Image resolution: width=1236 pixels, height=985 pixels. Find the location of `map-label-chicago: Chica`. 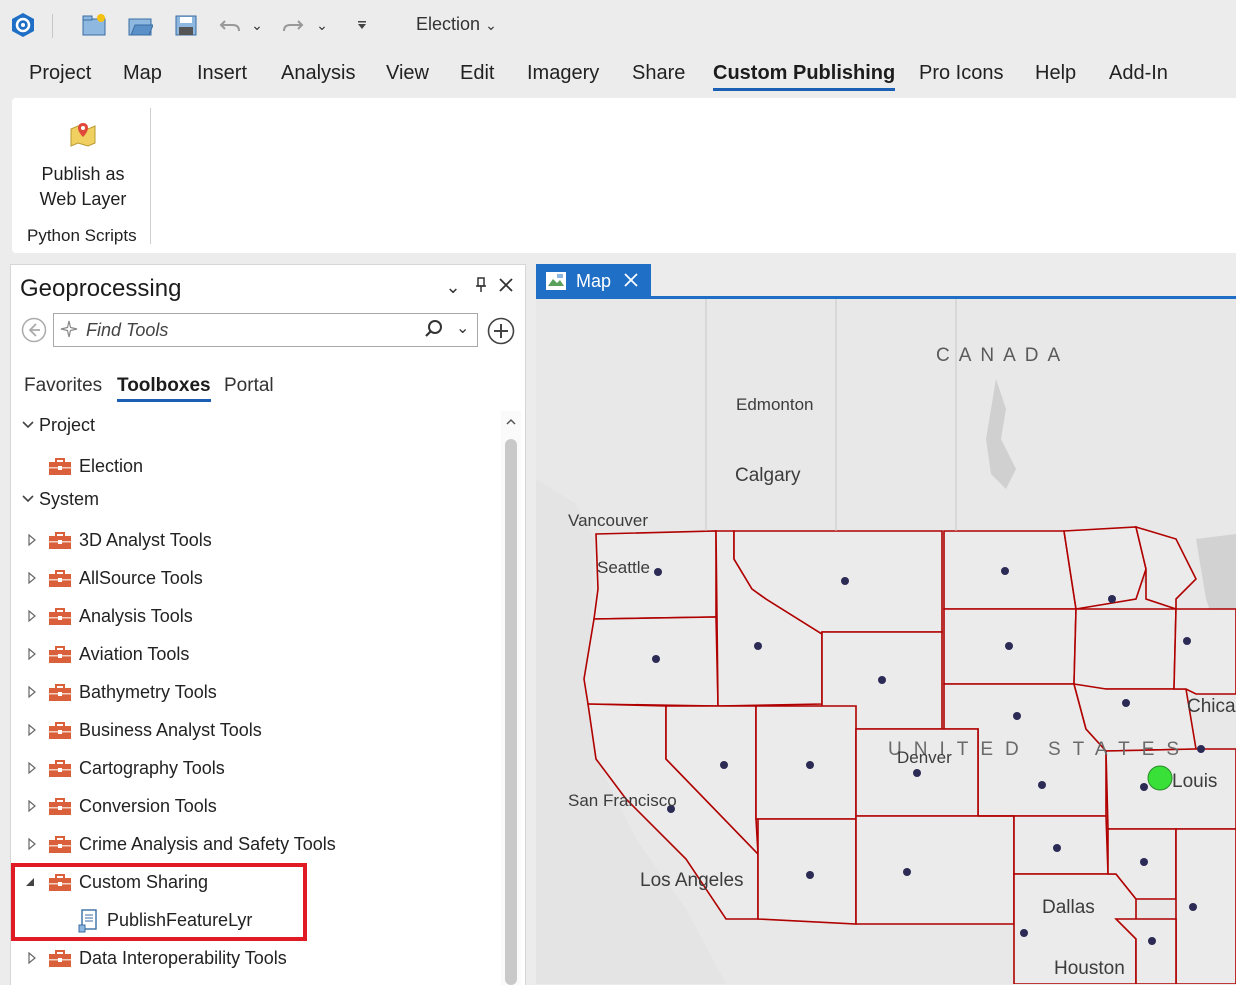

map-label-chicago: Chica is located at coordinates (1211, 706).